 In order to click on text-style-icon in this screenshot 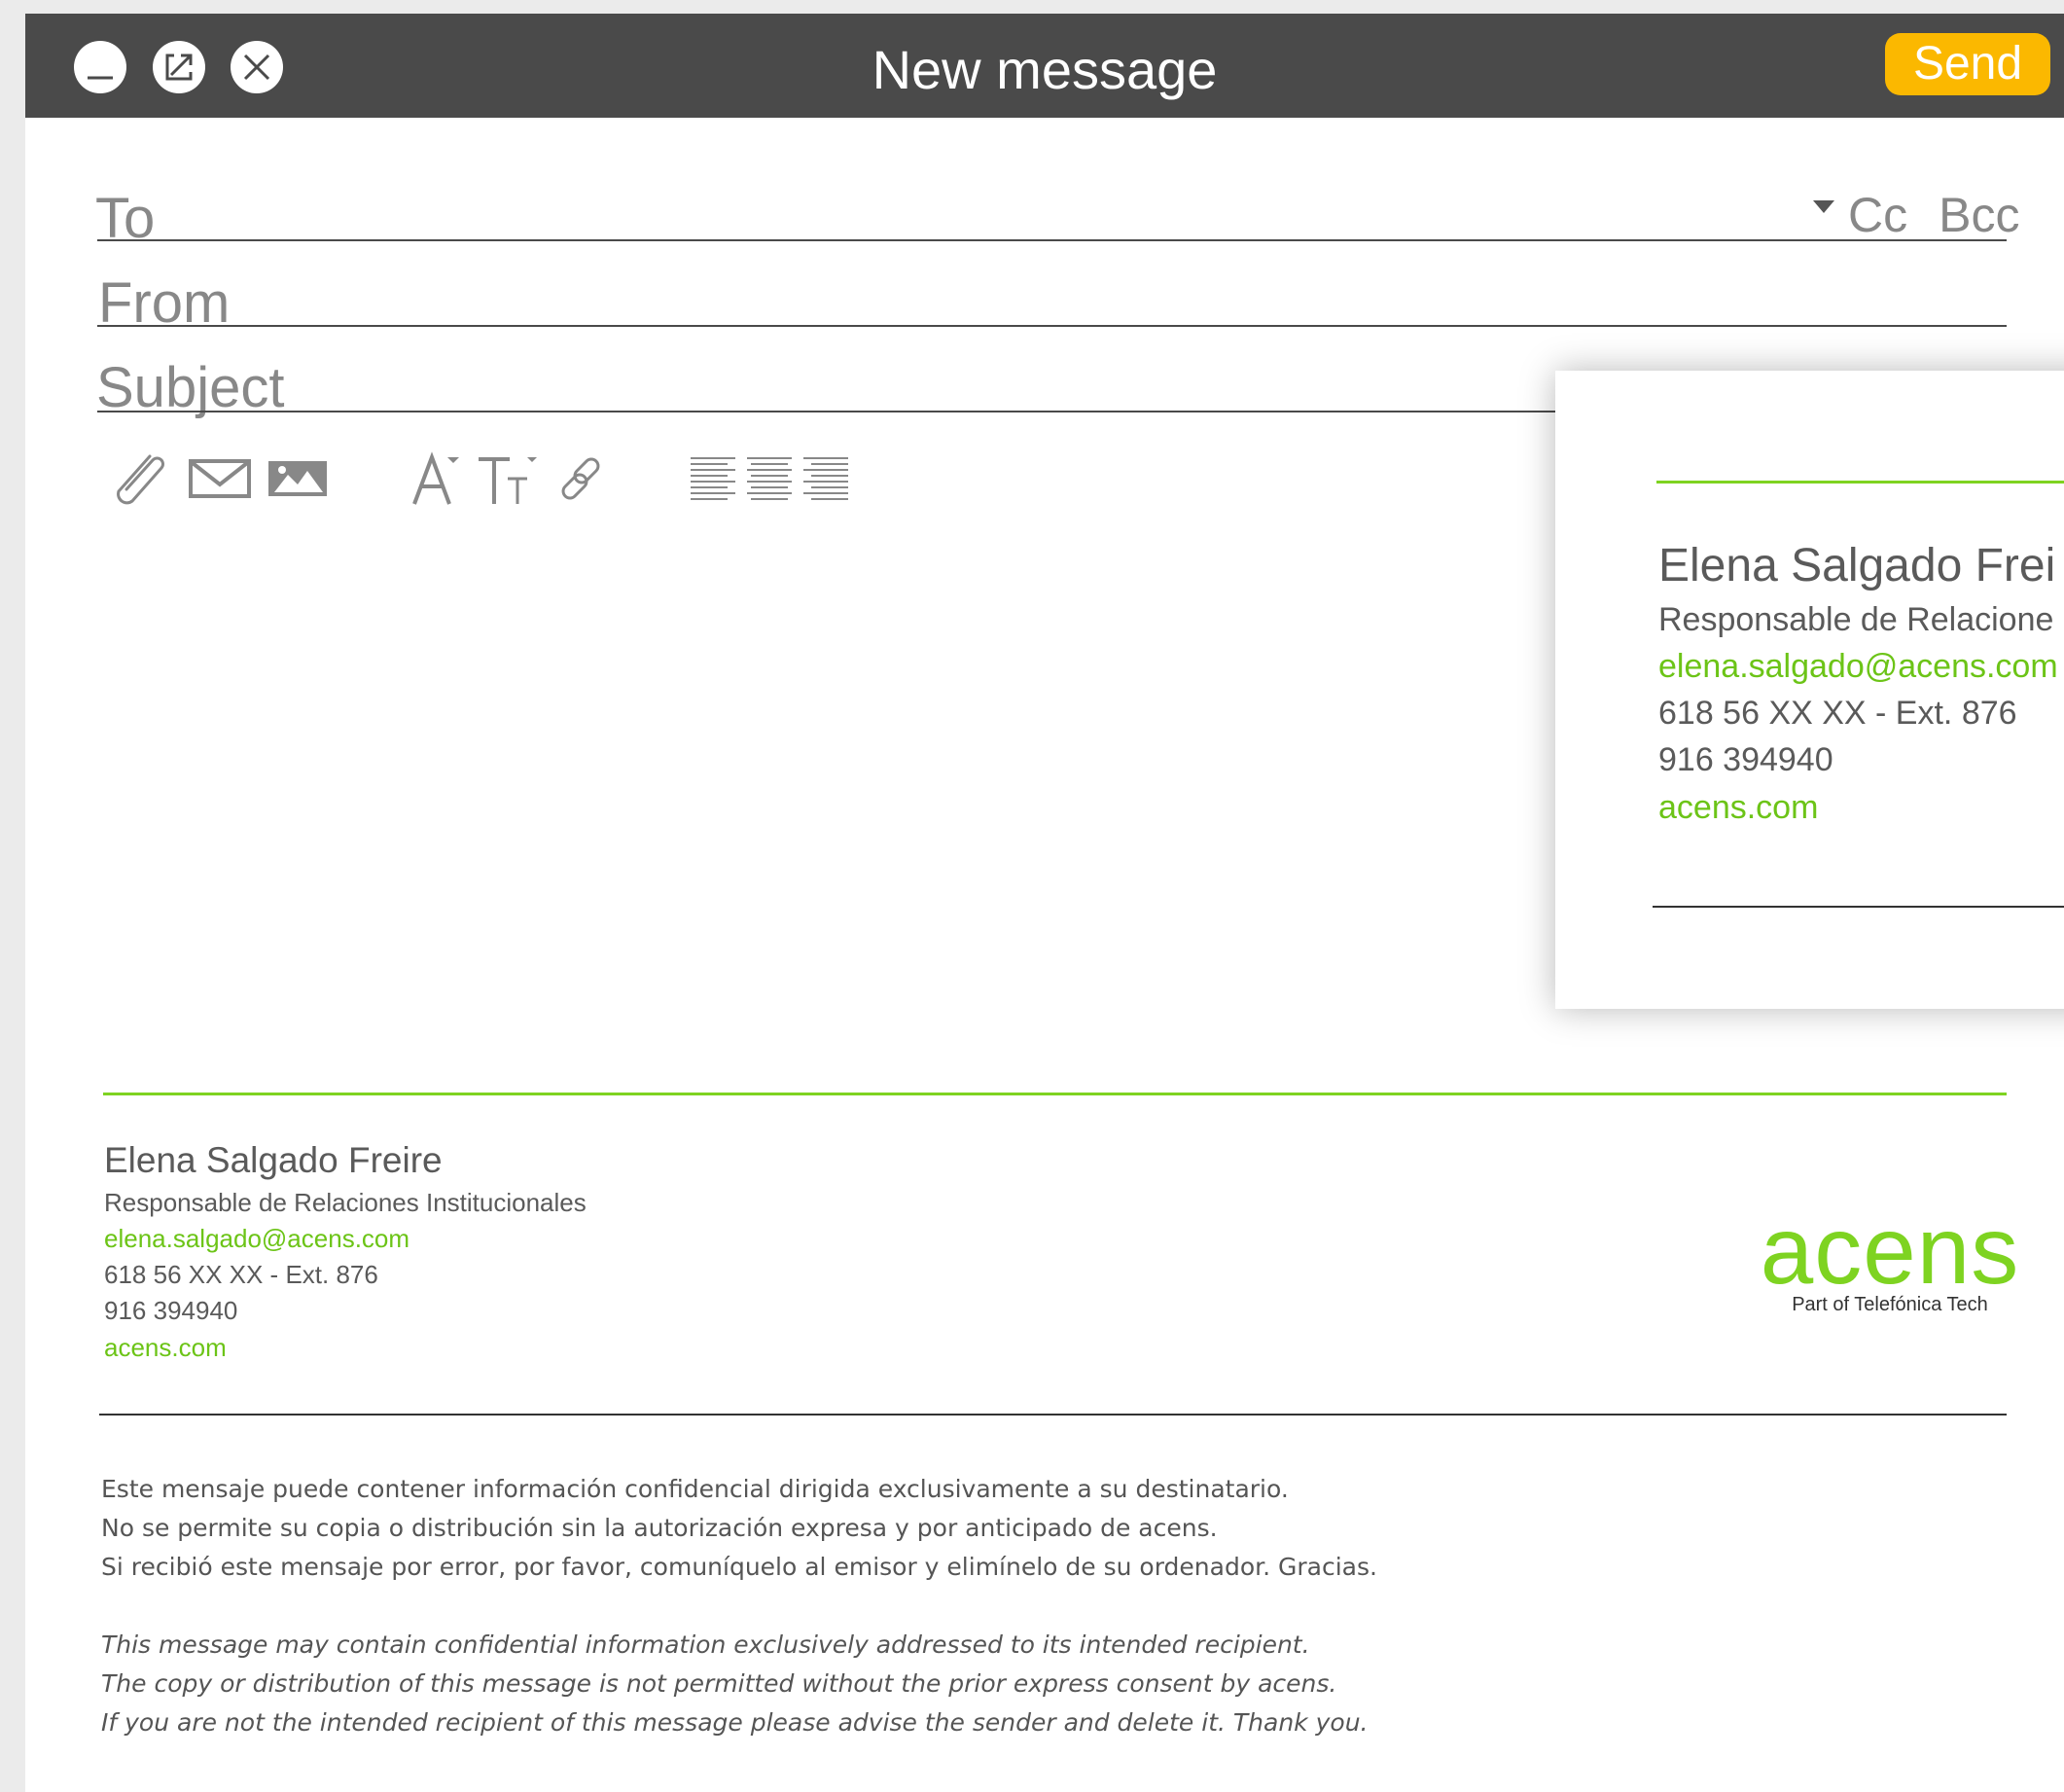, I will do `click(508, 481)`.